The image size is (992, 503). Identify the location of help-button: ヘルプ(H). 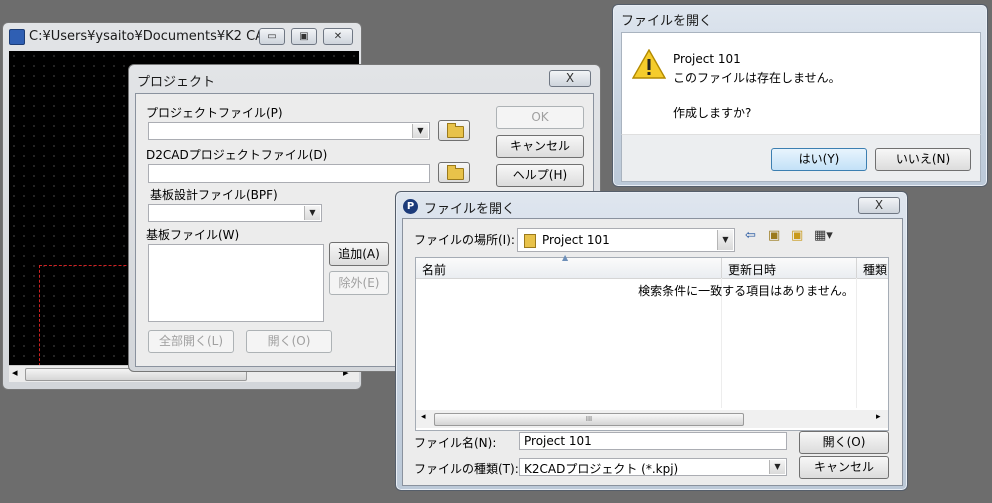
(540, 175).